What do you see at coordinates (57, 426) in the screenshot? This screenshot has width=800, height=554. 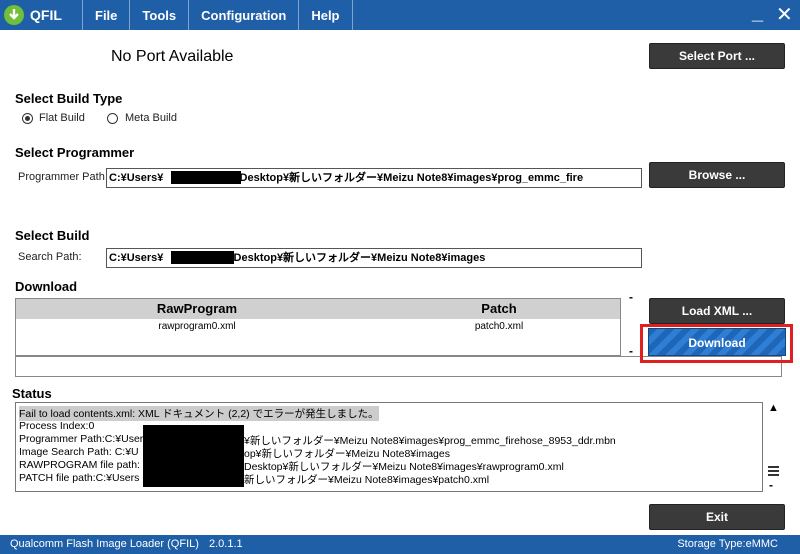 I see `status-line: Process Index:0` at bounding box center [57, 426].